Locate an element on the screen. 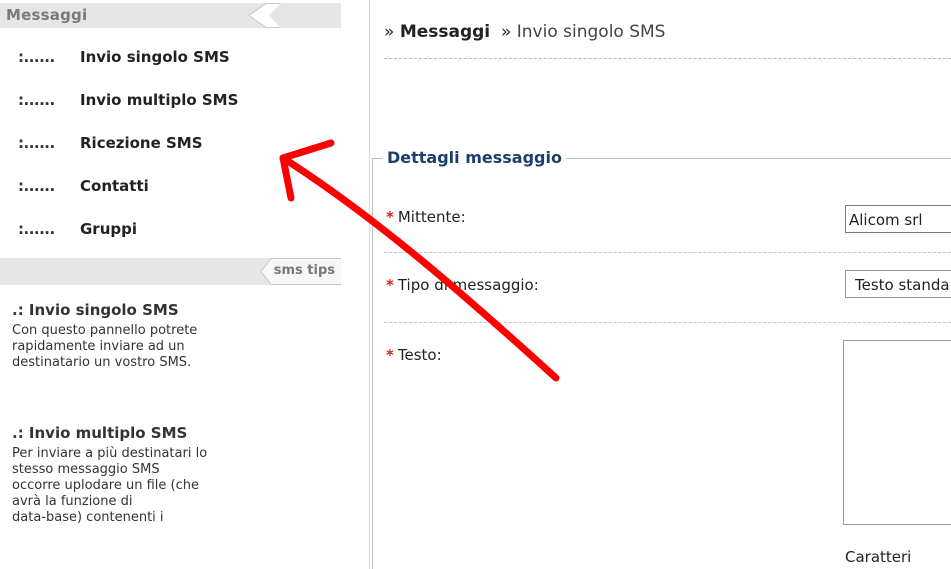  sidebar-item-ricezione: :...... Ricezione SMS is located at coordinates (128, 153).